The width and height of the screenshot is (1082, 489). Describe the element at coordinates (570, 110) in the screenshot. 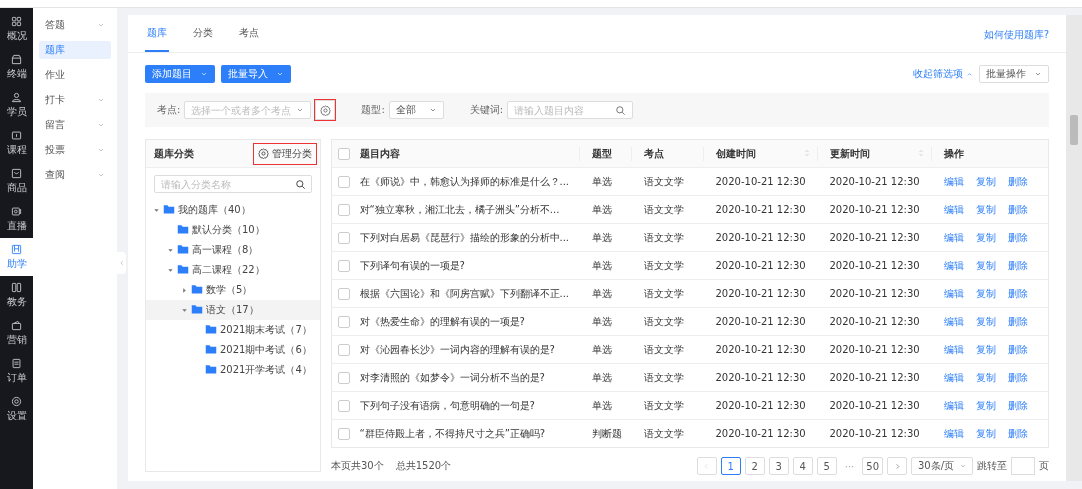

I see `keyword-field: 请输入题目内容` at that location.